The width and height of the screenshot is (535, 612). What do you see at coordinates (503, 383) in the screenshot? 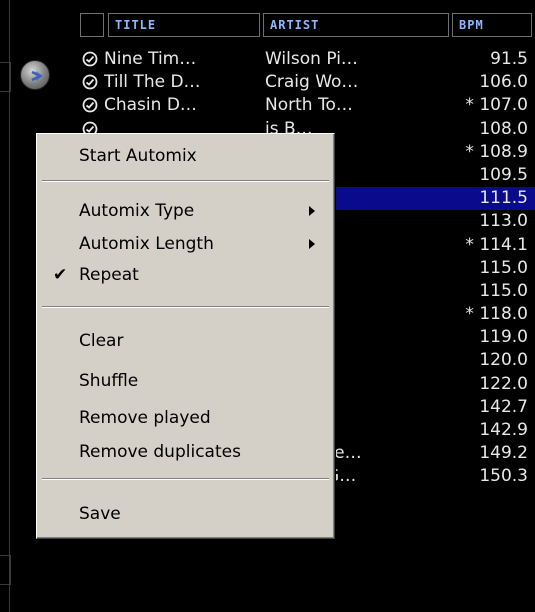
I see `cell-bpm: 122.0` at bounding box center [503, 383].